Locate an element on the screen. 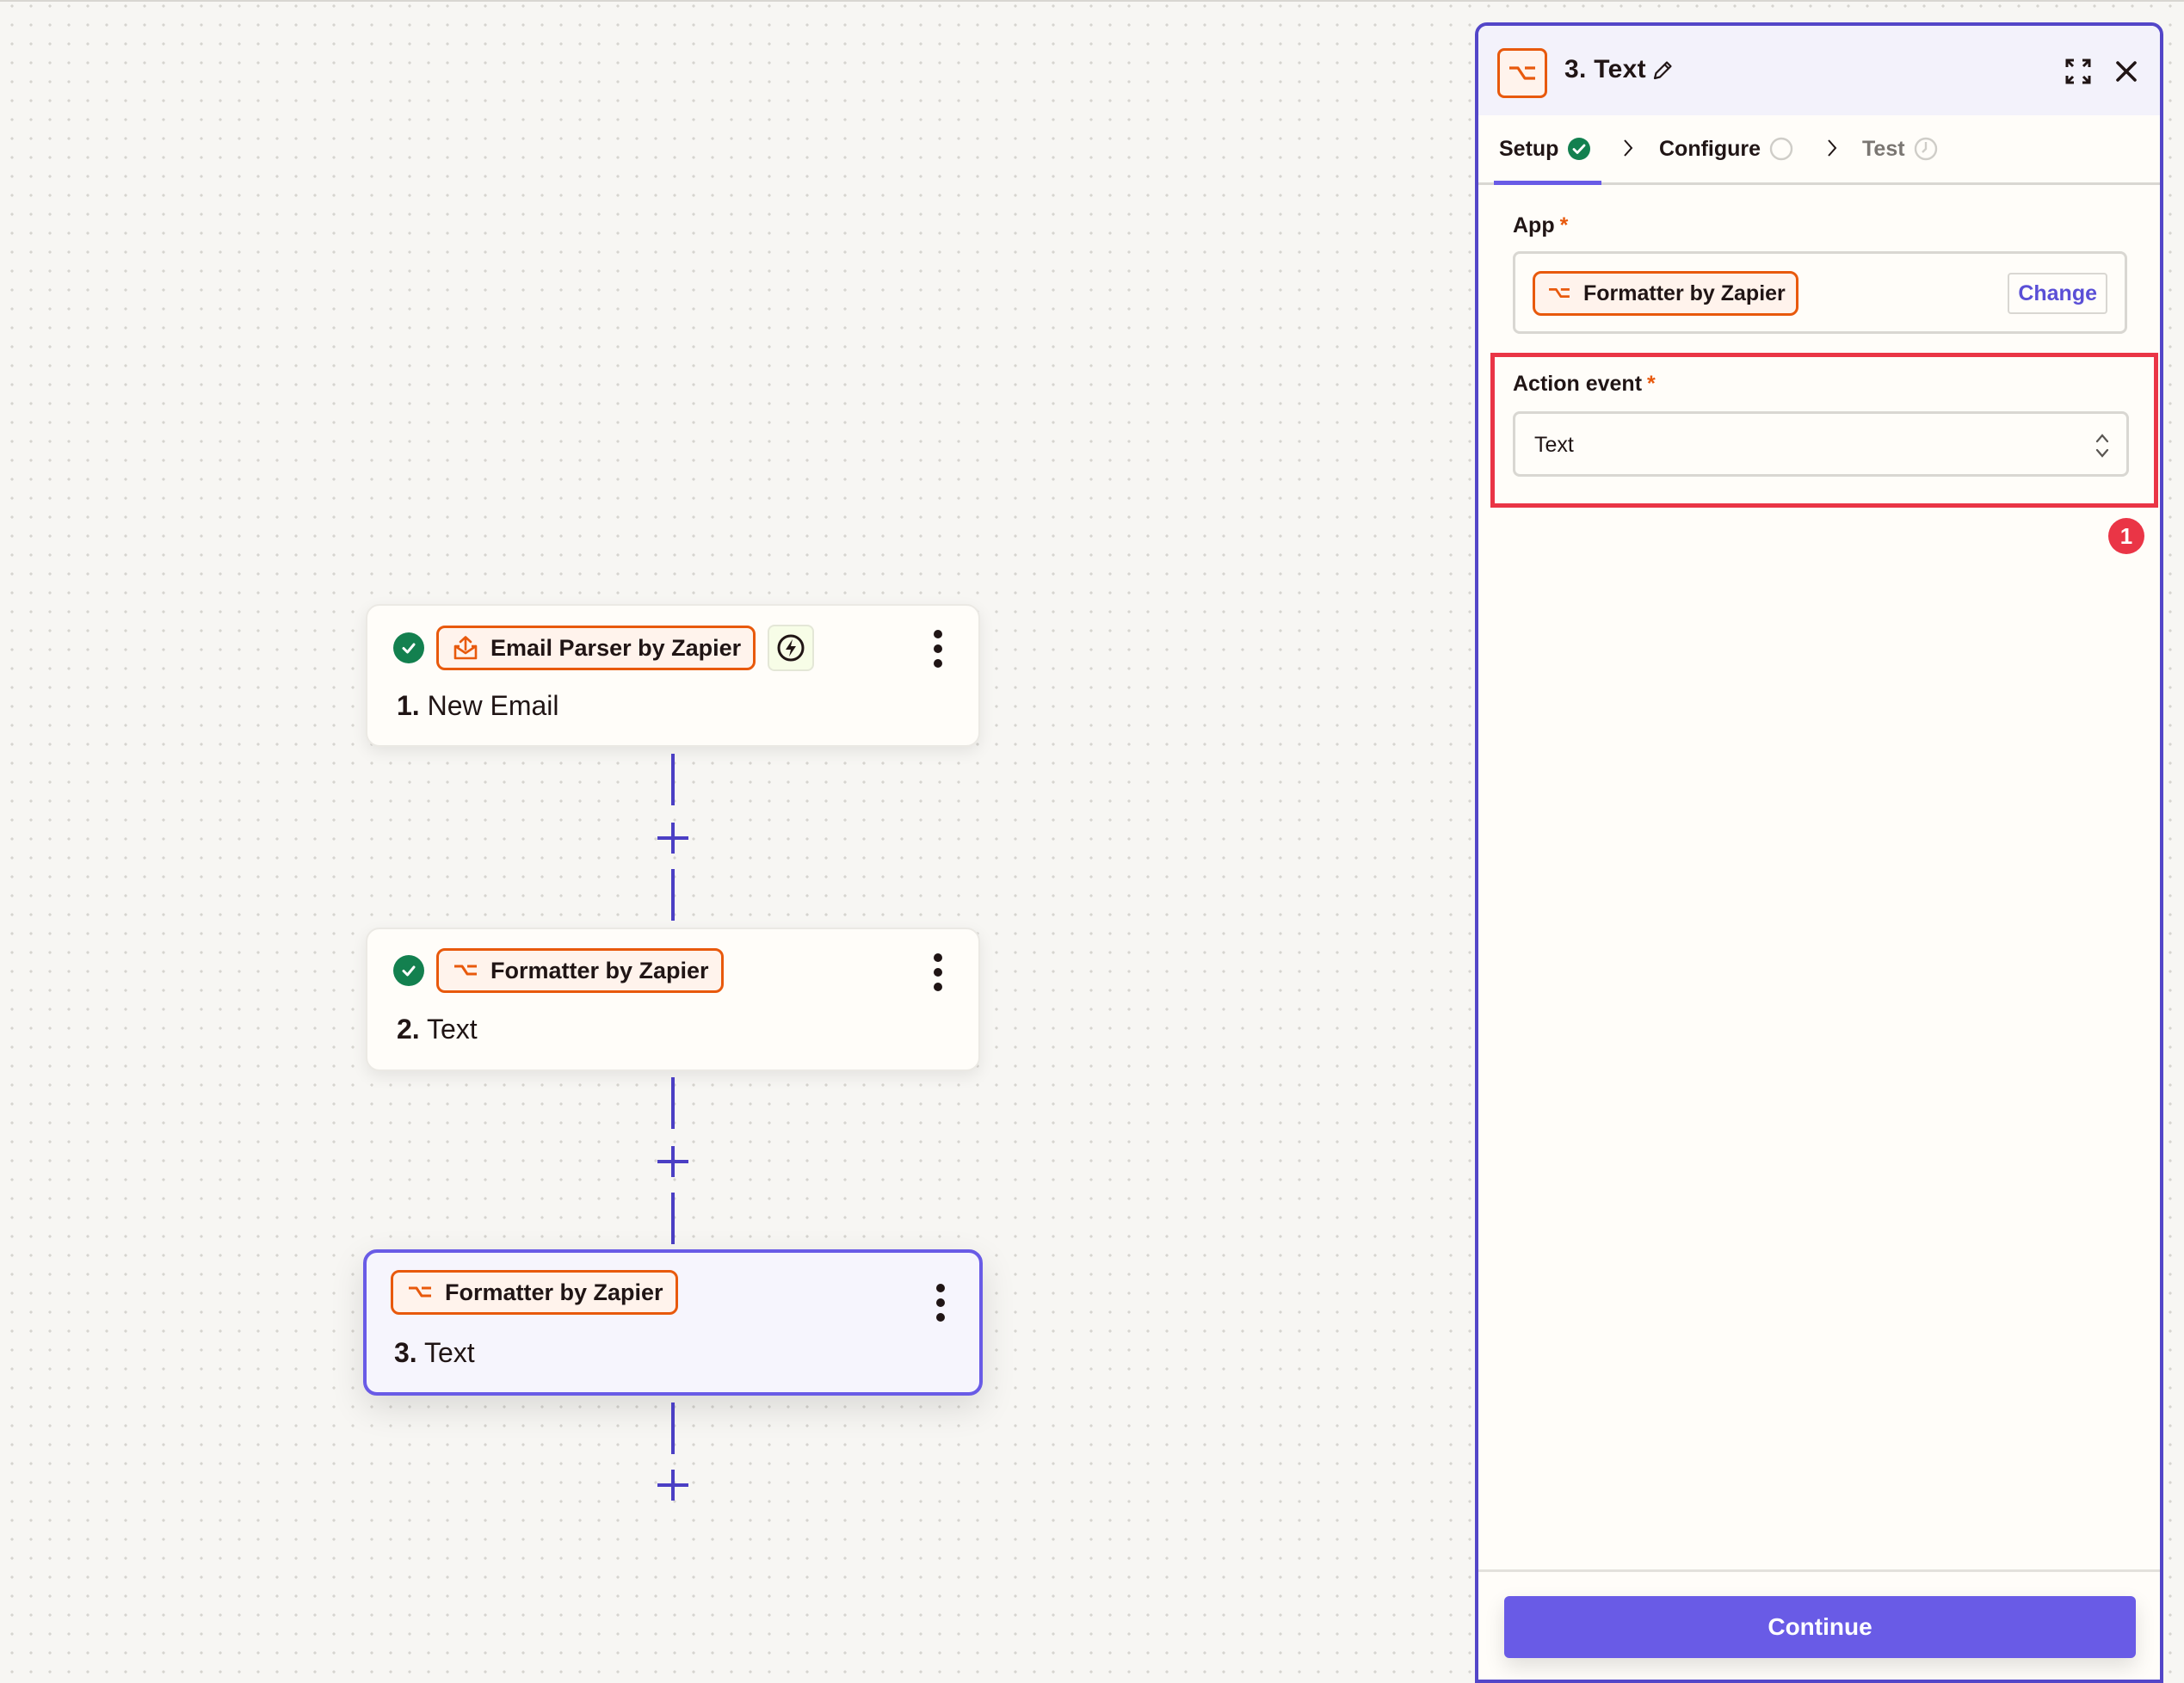 The width and height of the screenshot is (2184, 1683). select-value: Text is located at coordinates (1554, 445).